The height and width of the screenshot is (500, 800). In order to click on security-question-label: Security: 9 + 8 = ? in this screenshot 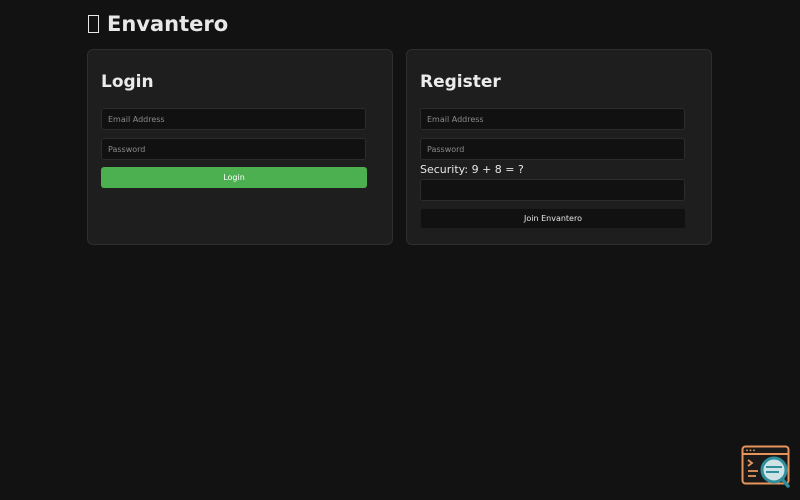, I will do `click(472, 169)`.